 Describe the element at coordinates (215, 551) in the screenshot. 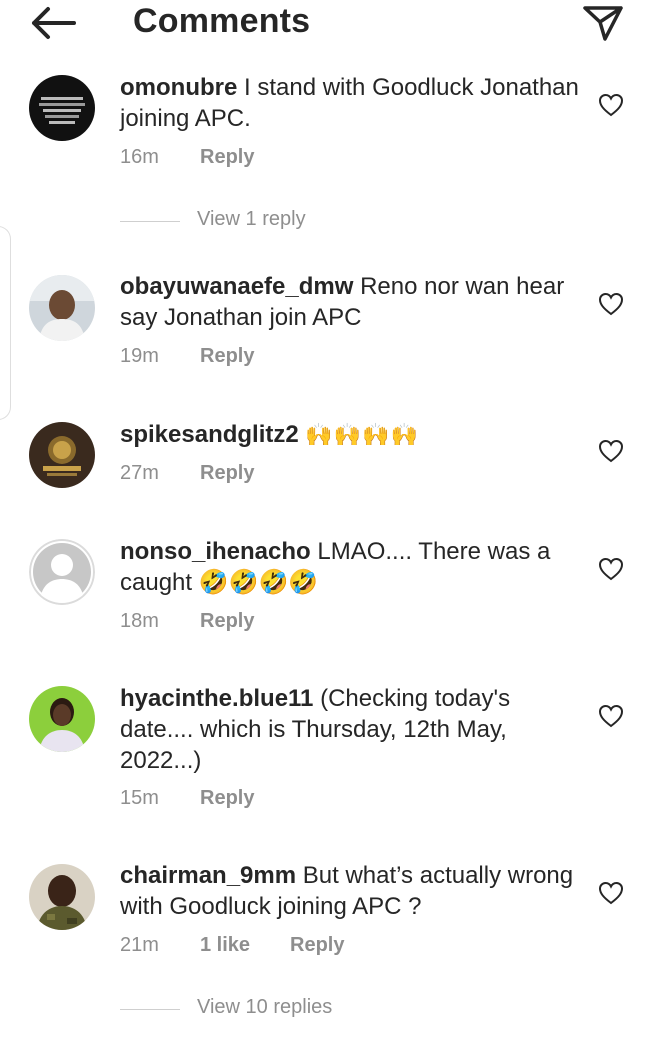

I see `comment-username: nonso_ihenacho` at that location.